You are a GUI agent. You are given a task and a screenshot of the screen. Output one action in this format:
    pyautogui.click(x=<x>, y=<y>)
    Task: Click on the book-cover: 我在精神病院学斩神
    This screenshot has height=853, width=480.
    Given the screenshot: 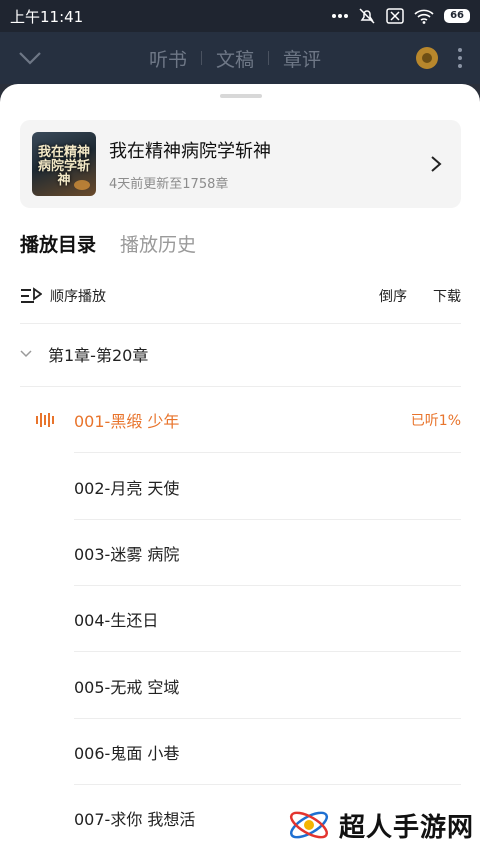 What is the action you would take?
    pyautogui.click(x=64, y=164)
    